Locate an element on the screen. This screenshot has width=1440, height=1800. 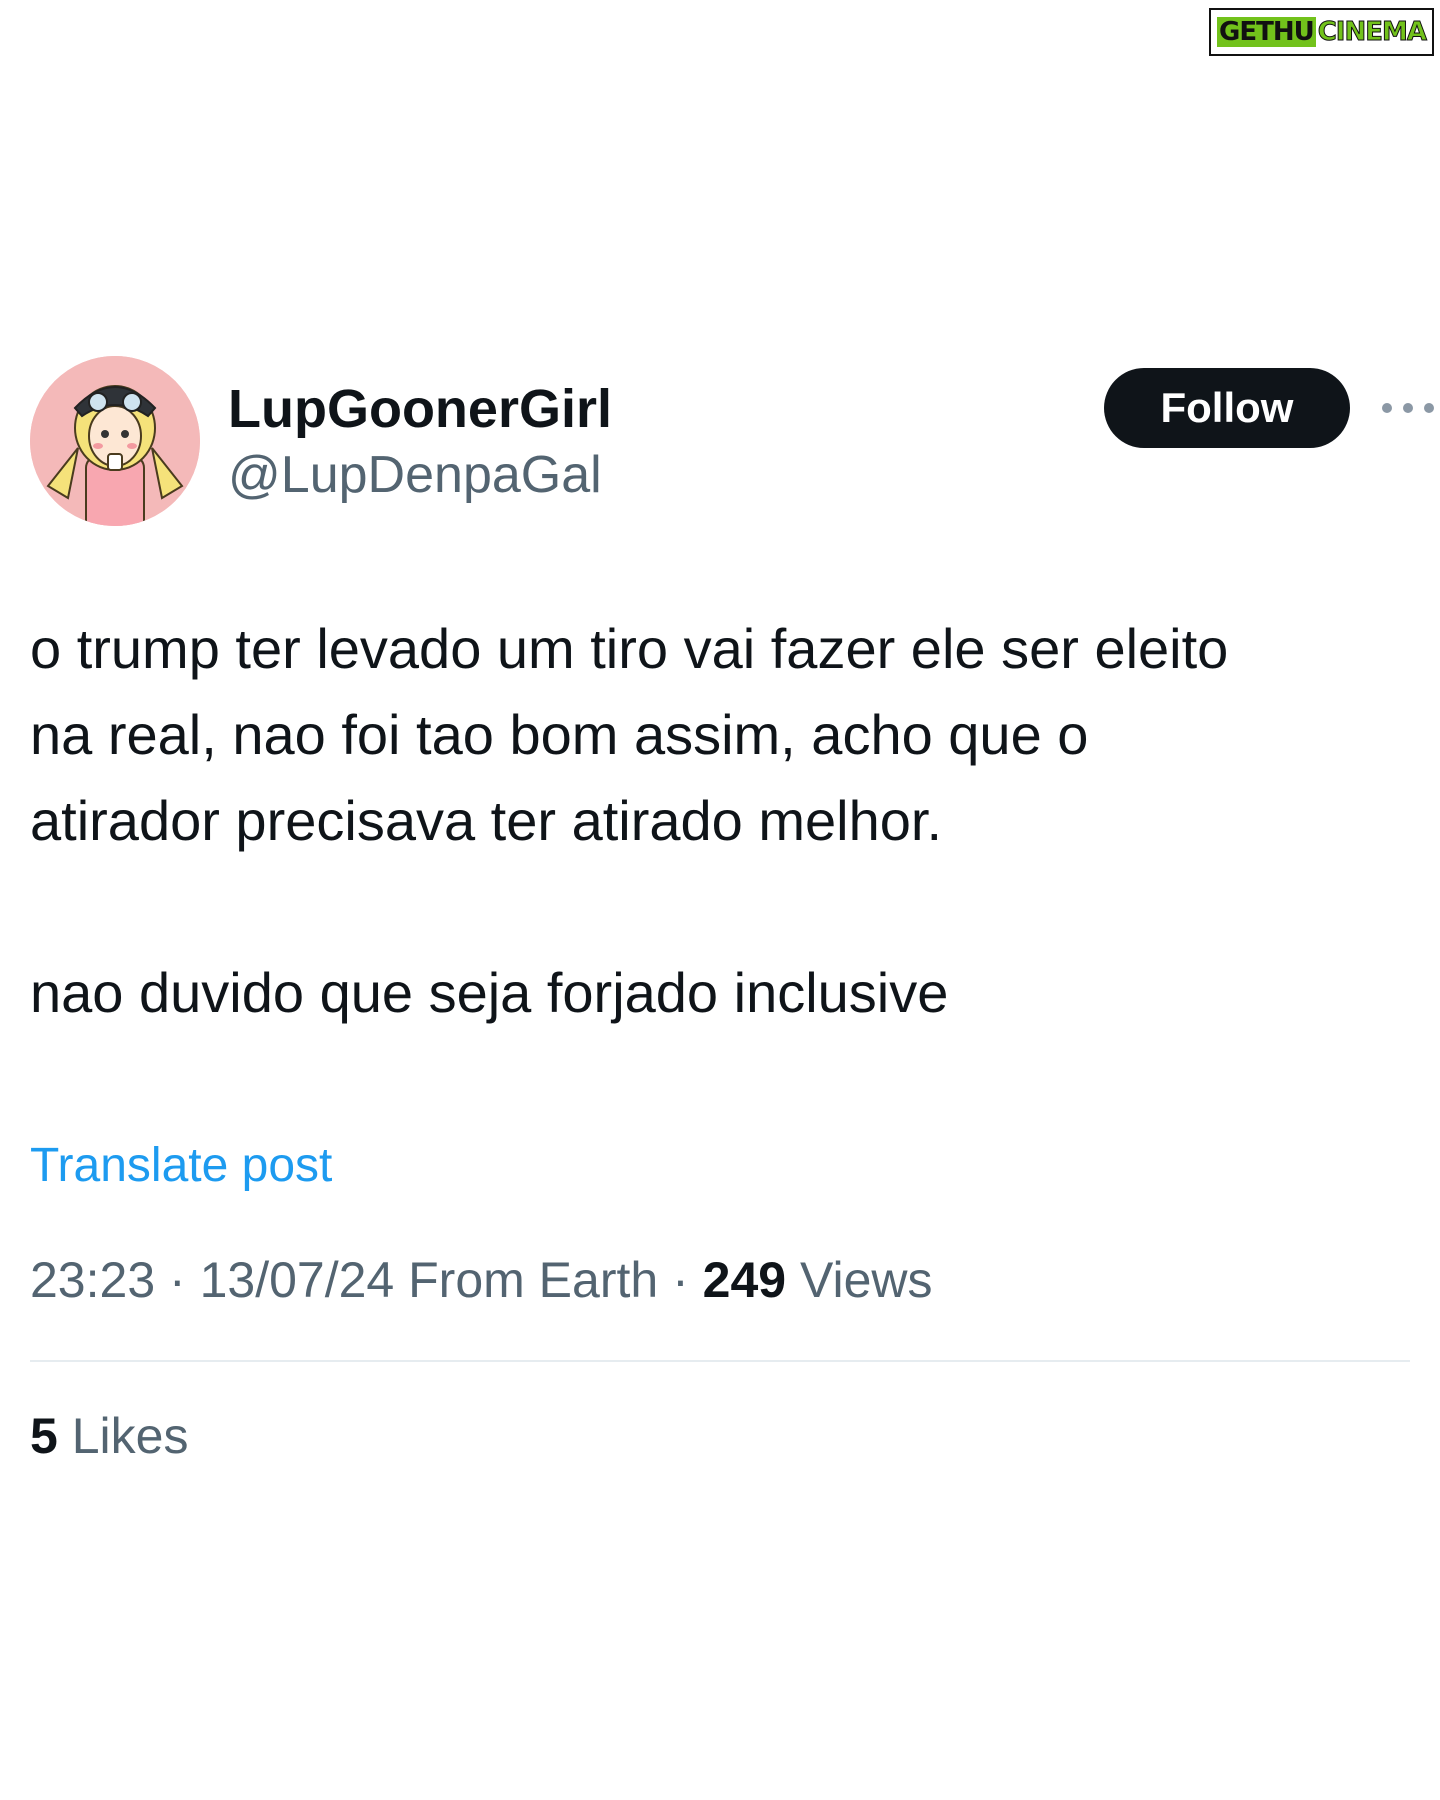
tweet-meta: 23:23 · 13/07/24 From Earth · 249 Views is located at coordinates (481, 1280).